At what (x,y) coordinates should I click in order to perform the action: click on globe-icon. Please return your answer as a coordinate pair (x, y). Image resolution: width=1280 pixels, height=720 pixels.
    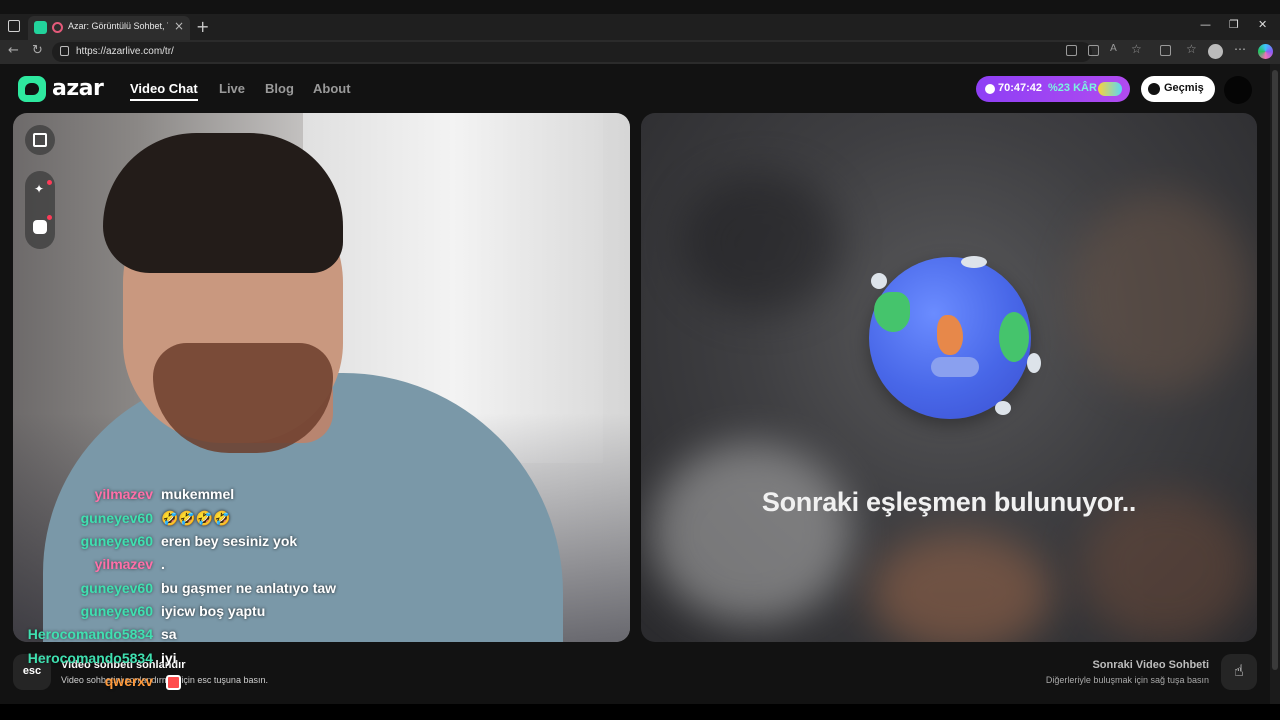
    Looking at the image, I should click on (950, 338).